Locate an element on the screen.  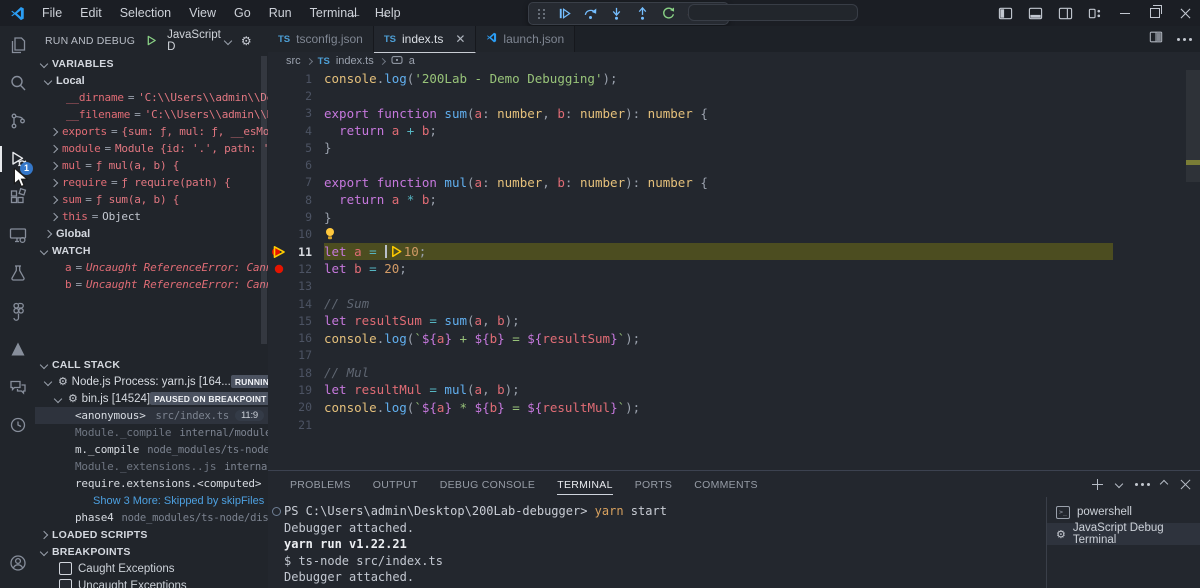
command-decoration-icon is located at coordinates (276, 511).